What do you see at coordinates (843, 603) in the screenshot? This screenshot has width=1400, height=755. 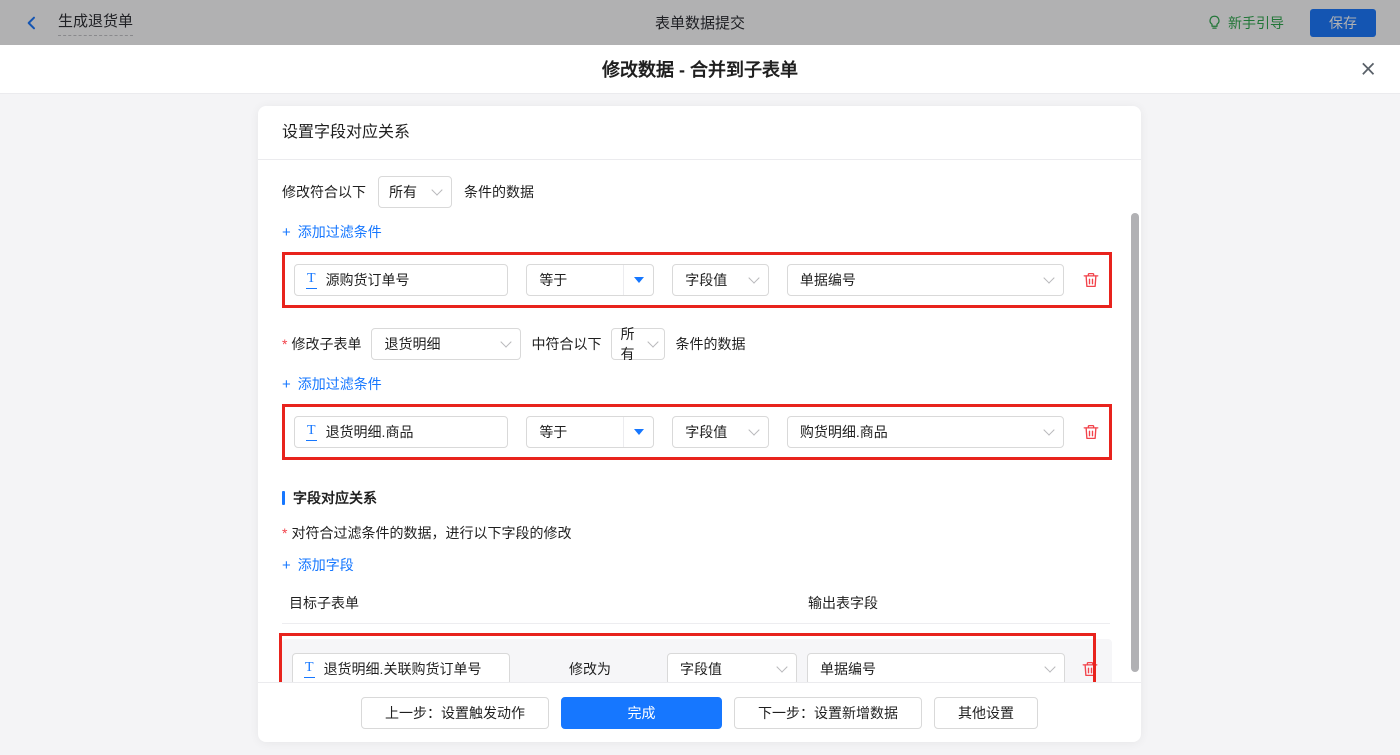 I see `column-output-field: 输出表字段` at bounding box center [843, 603].